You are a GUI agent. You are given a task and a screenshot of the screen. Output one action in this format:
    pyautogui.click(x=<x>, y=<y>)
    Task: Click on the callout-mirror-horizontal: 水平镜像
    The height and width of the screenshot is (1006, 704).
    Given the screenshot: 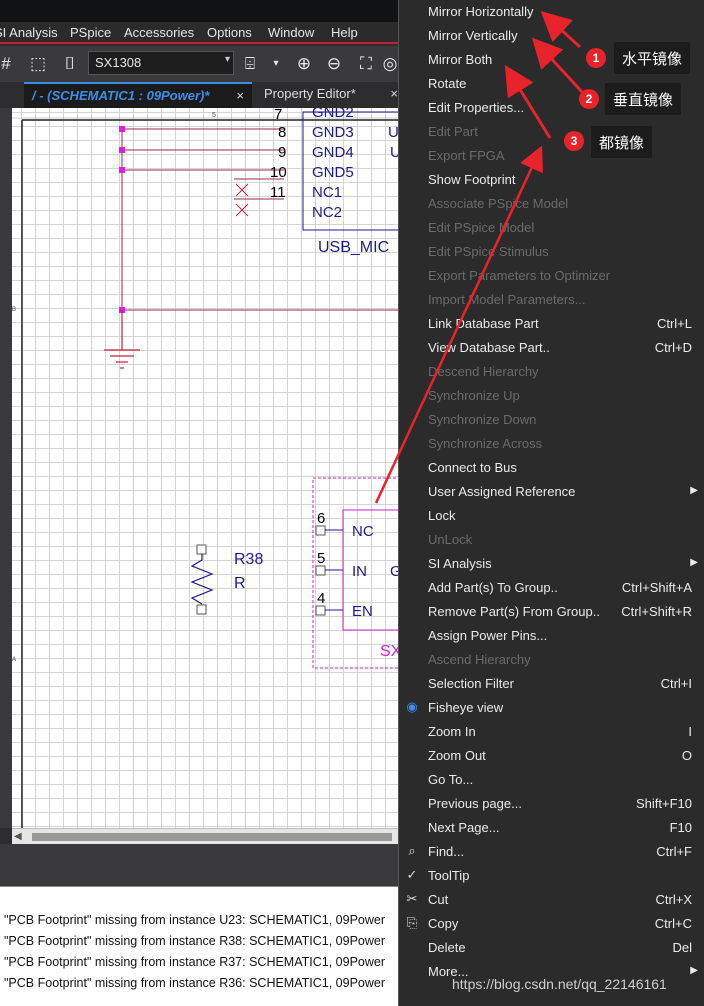 What is the action you would take?
    pyautogui.click(x=652, y=58)
    